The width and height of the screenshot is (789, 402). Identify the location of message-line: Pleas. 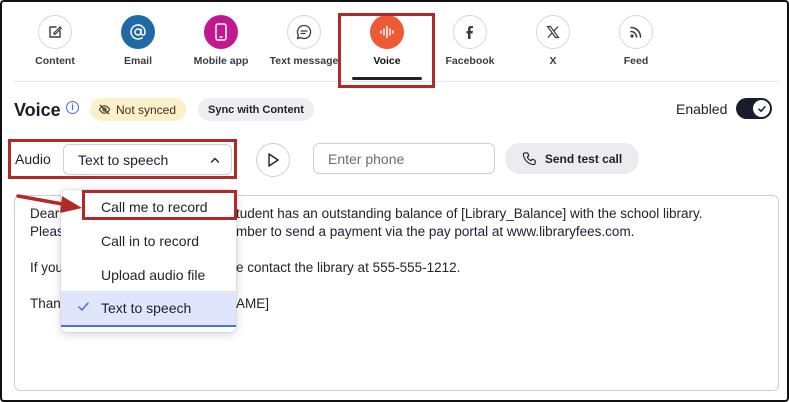
(47, 231).